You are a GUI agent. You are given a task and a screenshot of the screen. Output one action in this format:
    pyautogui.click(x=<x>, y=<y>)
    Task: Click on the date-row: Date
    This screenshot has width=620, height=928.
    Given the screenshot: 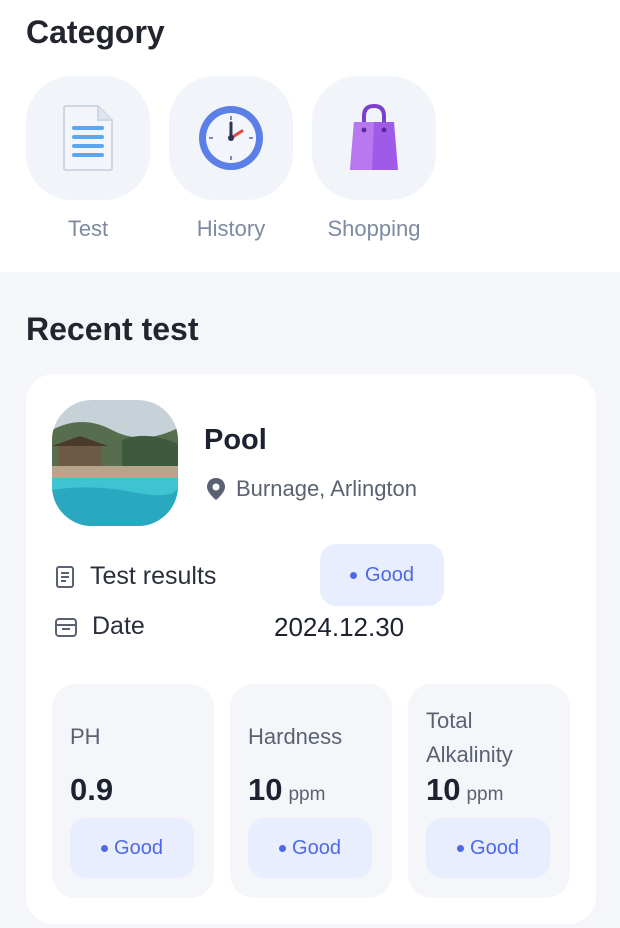 What is the action you would take?
    pyautogui.click(x=99, y=626)
    